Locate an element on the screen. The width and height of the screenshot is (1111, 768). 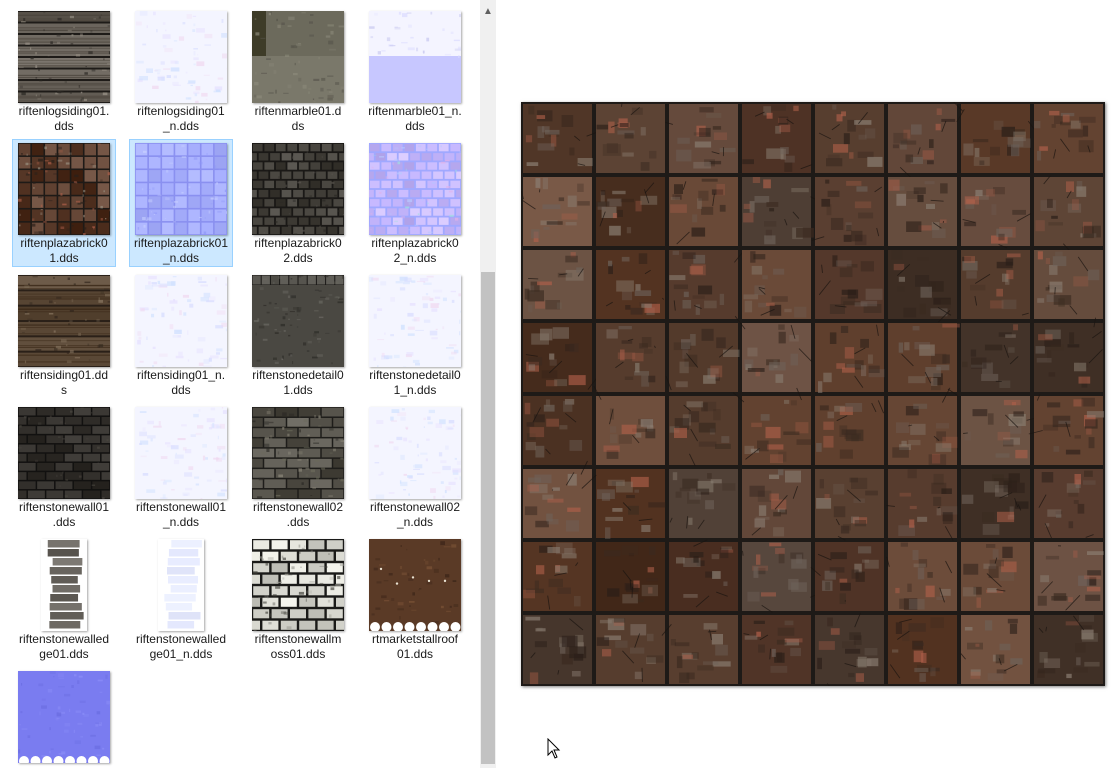
file-item: riftenplazabrick01 _n.dds is located at coordinates (181, 203).